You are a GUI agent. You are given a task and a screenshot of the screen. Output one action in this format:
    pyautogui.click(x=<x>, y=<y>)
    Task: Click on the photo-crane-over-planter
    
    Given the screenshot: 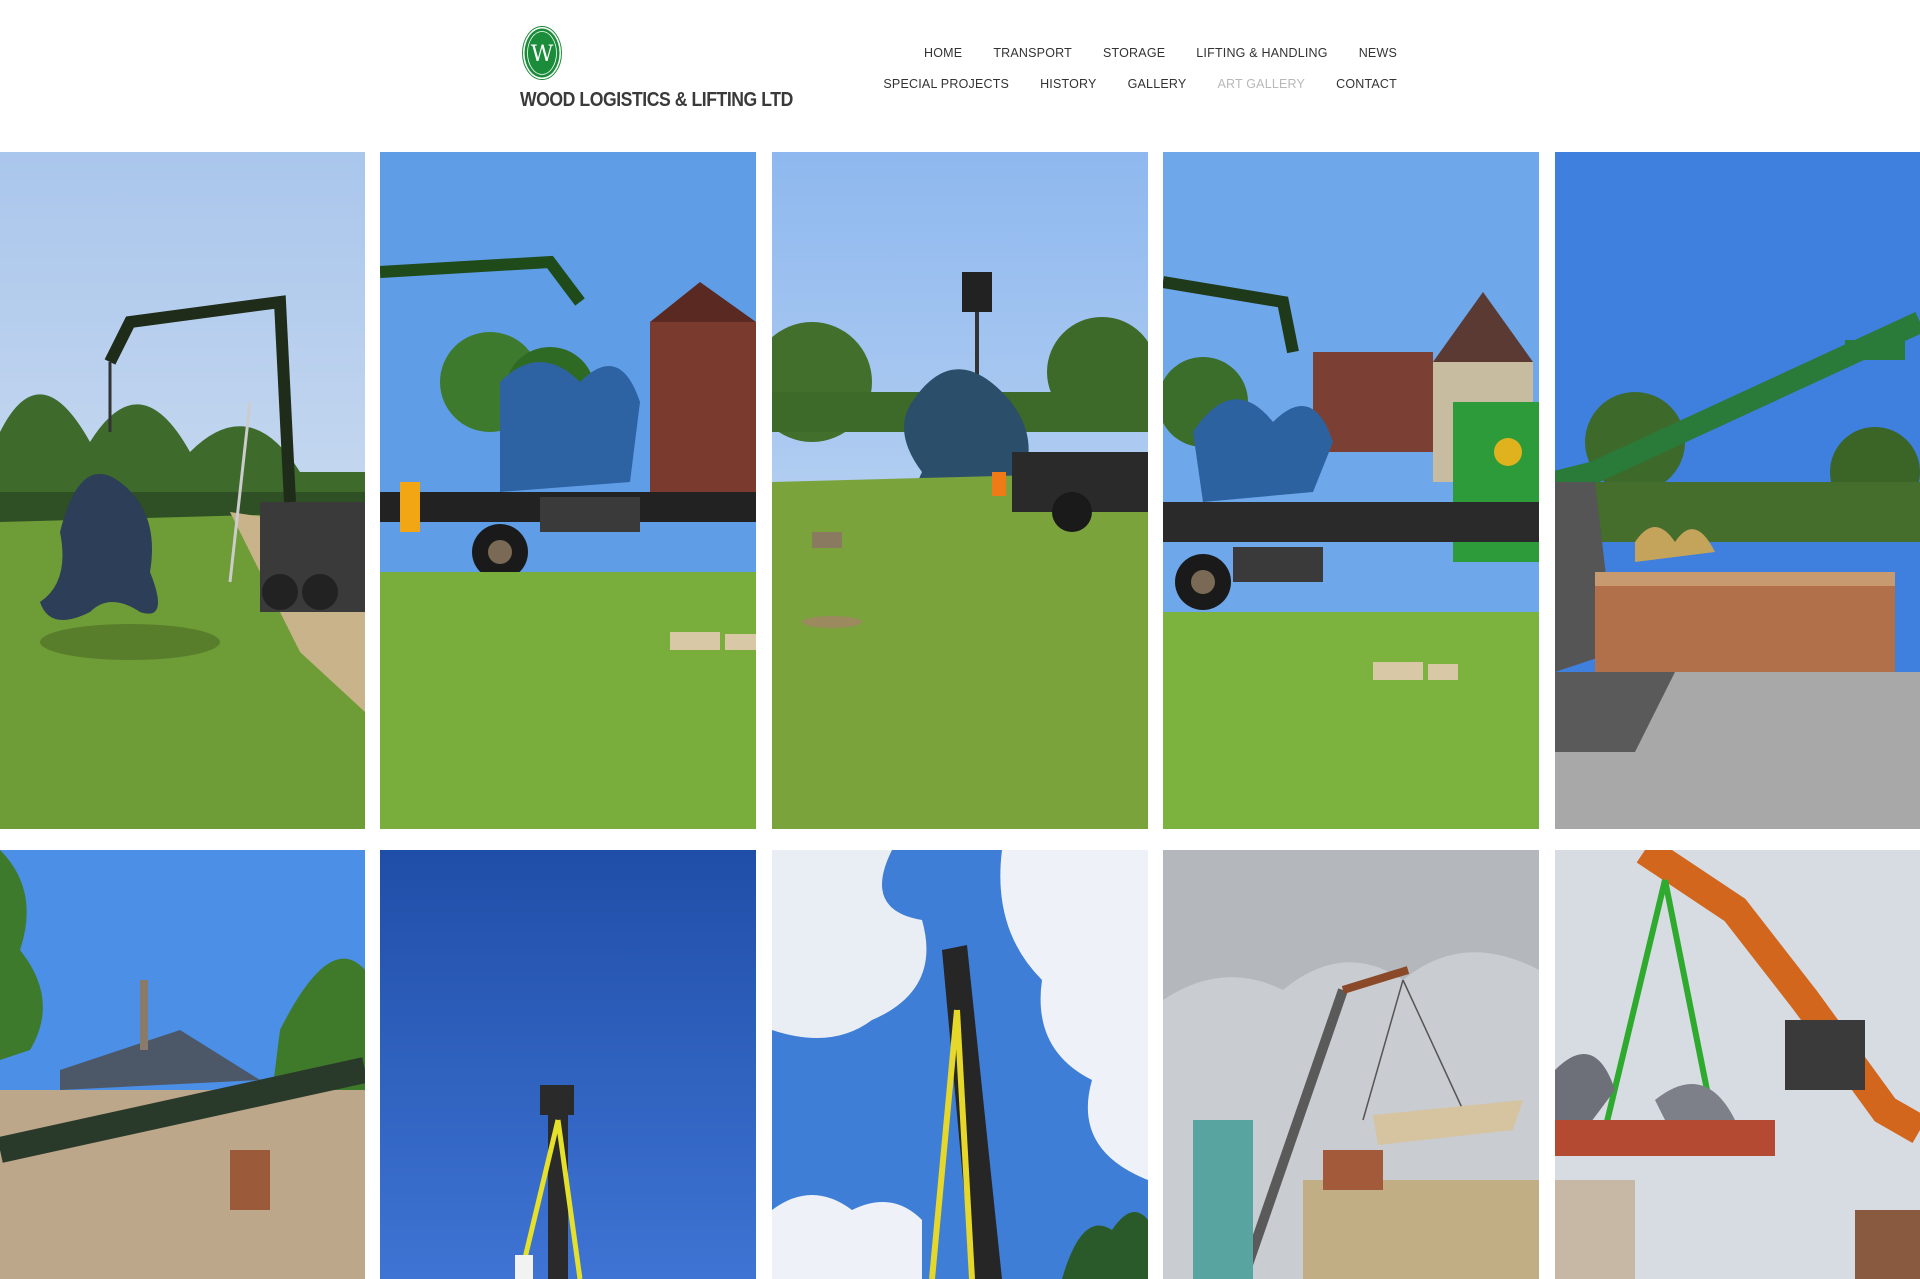 What is the action you would take?
    pyautogui.click(x=1737, y=490)
    